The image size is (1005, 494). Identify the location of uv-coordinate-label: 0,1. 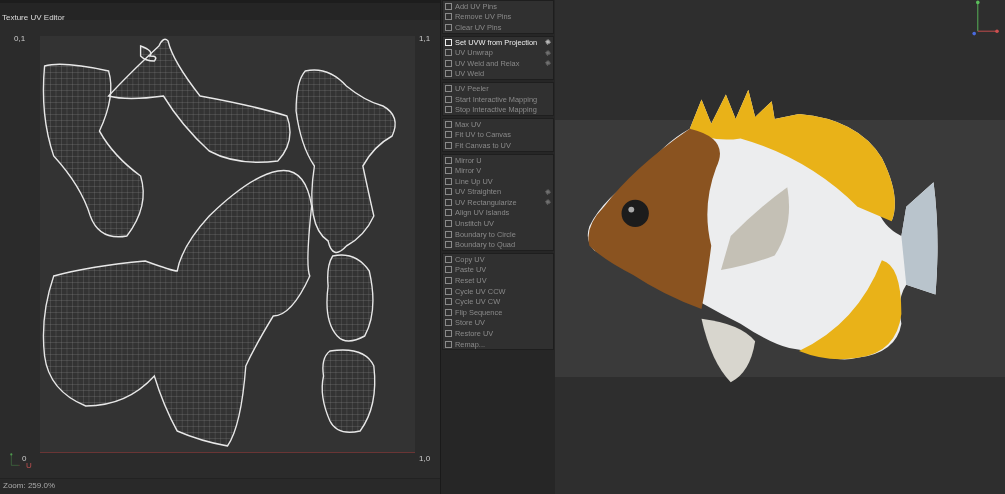
(20, 38).